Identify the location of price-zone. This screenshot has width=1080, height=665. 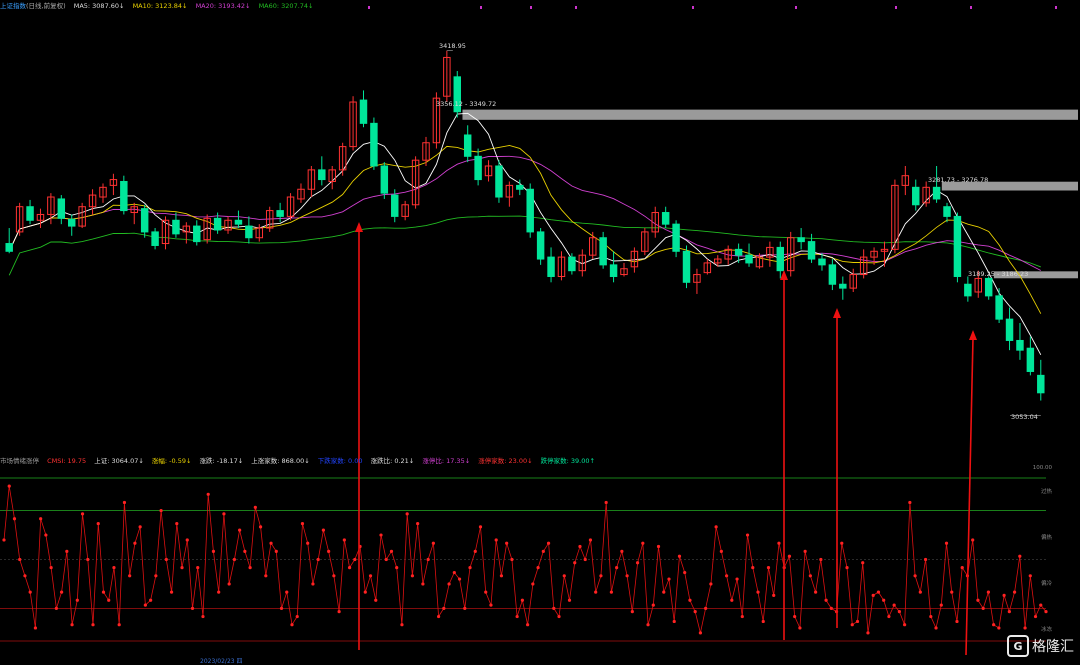
(770, 114).